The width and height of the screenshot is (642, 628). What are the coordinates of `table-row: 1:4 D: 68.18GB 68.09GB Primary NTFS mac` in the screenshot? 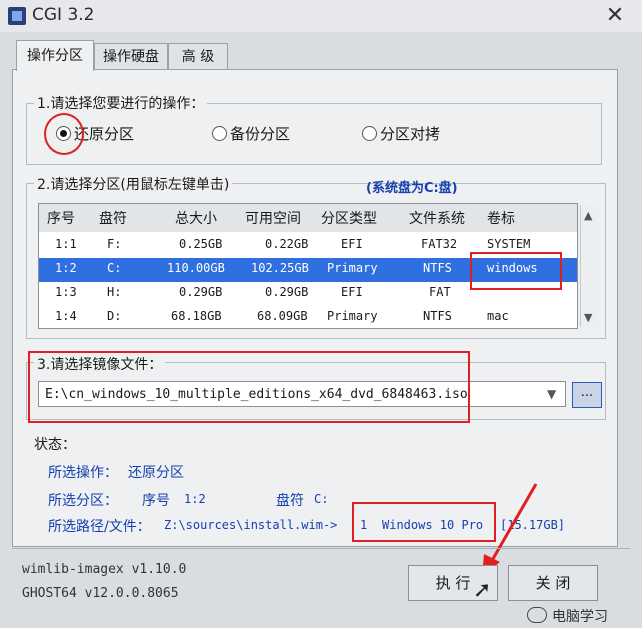 It's located at (308, 317).